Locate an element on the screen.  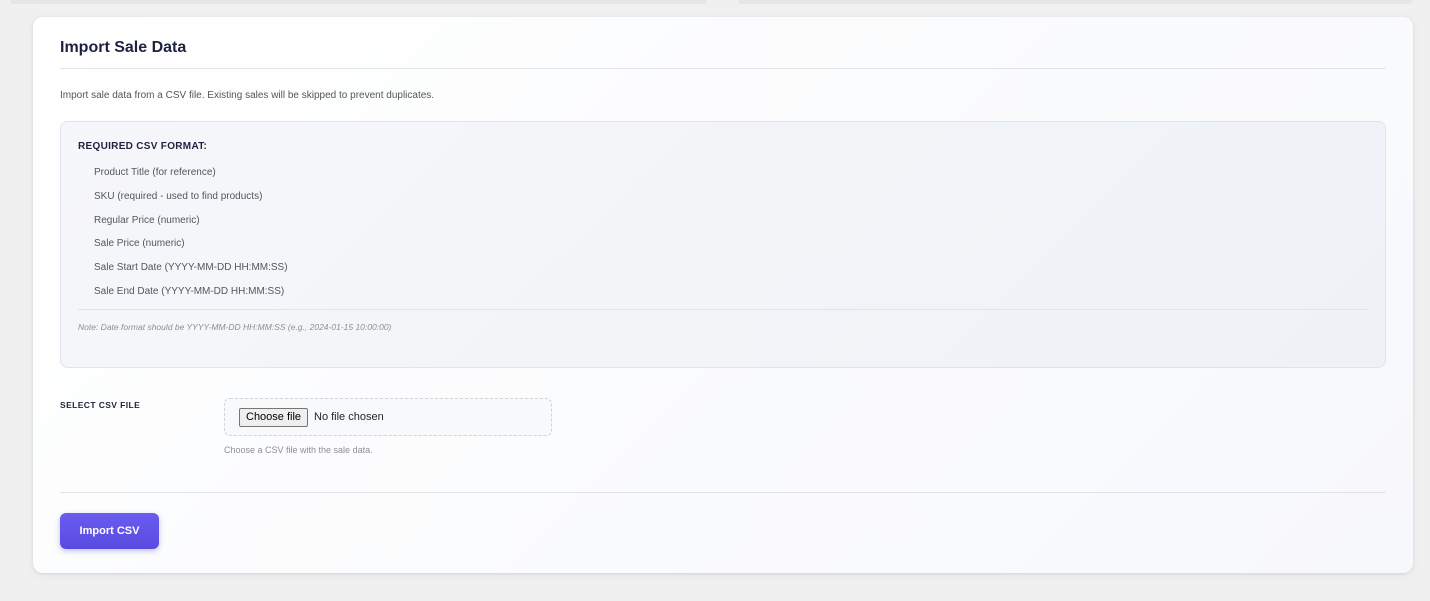
file-input-dropzone: Choose file No file chosen is located at coordinates (388, 417).